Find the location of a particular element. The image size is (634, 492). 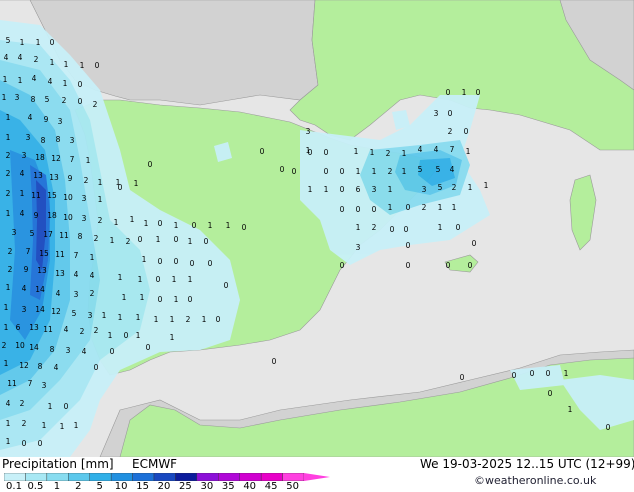

precip-value: 9 is located at coordinates (36, 215).